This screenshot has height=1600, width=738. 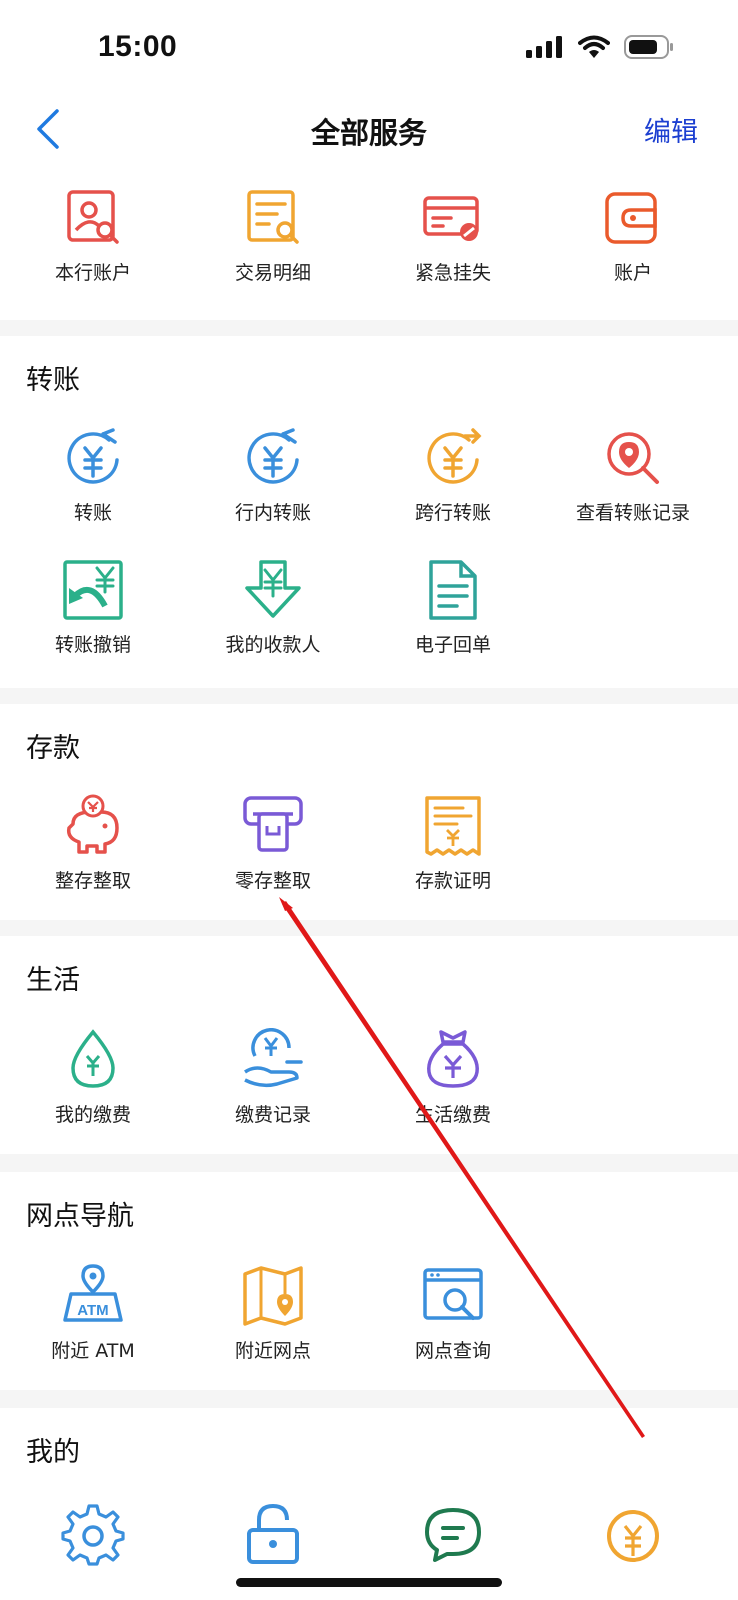 I want to click on section-mine: 我的, so click(x=369, y=1504).